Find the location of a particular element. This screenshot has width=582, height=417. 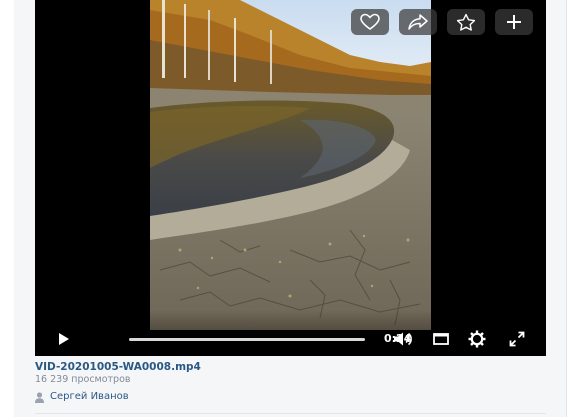

author-row: Сергей Иванов is located at coordinates (82, 397).